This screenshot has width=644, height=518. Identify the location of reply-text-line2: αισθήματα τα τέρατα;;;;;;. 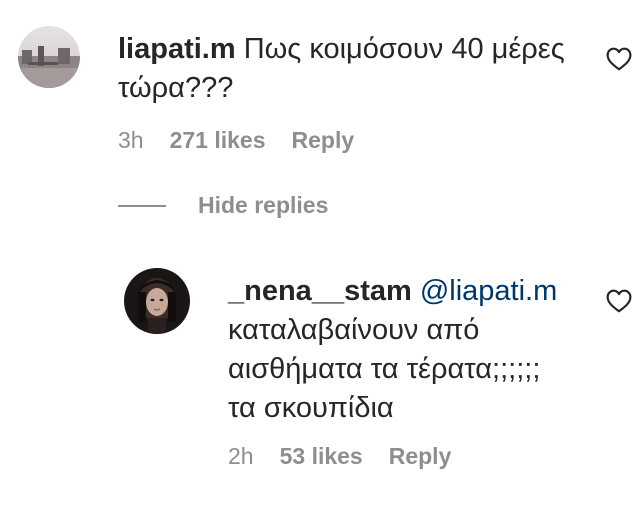
(384, 369).